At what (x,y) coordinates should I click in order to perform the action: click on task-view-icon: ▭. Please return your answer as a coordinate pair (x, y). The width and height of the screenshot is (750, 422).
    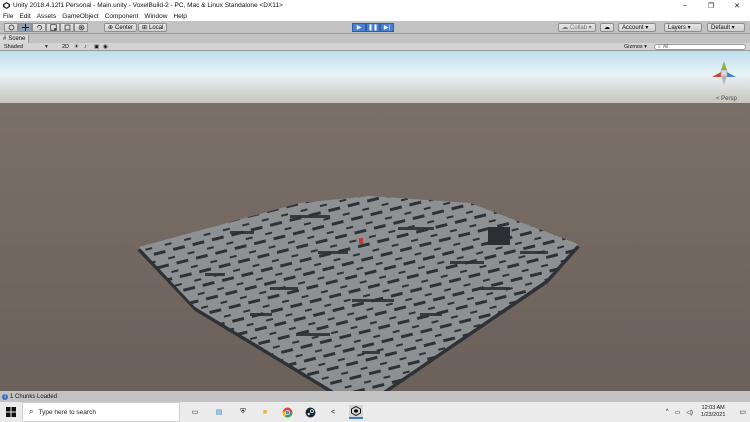
    Looking at the image, I should click on (195, 412).